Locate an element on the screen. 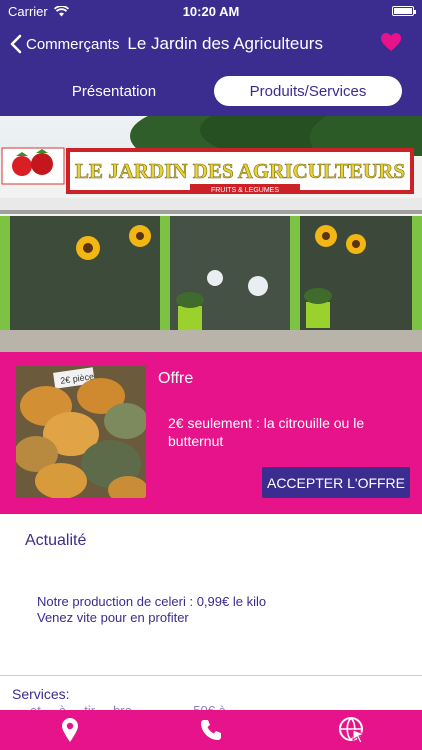  tab-produits-services-label: Produits/Services is located at coordinates (308, 91).